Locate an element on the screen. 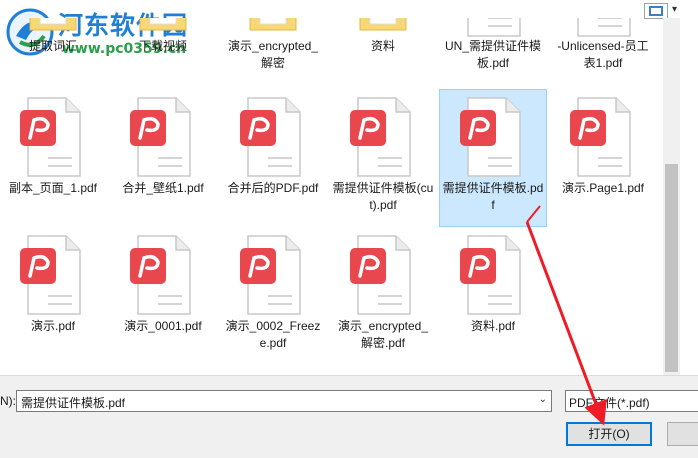  file-name: 需提供证件模板.pdf is located at coordinates (493, 196).